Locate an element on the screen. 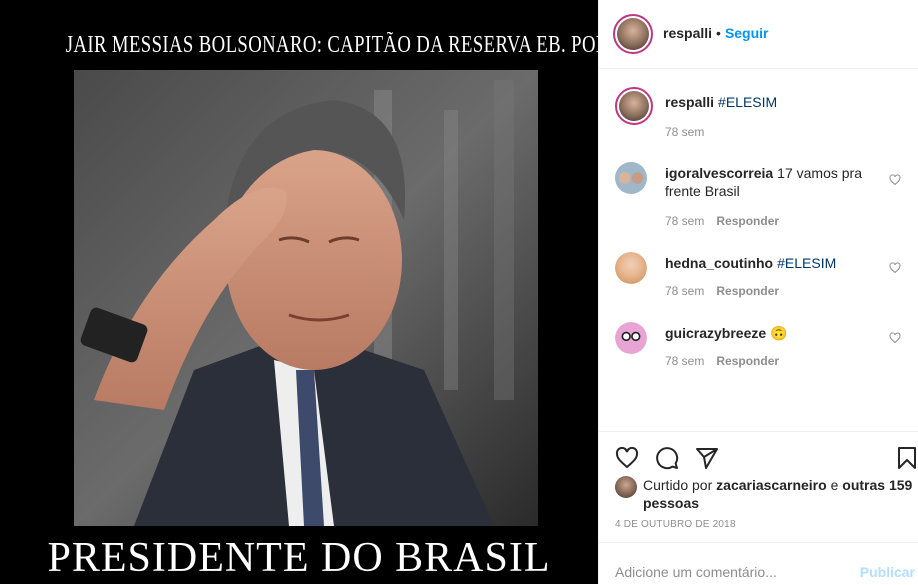  caption-time: 78 sem is located at coordinates (684, 132).